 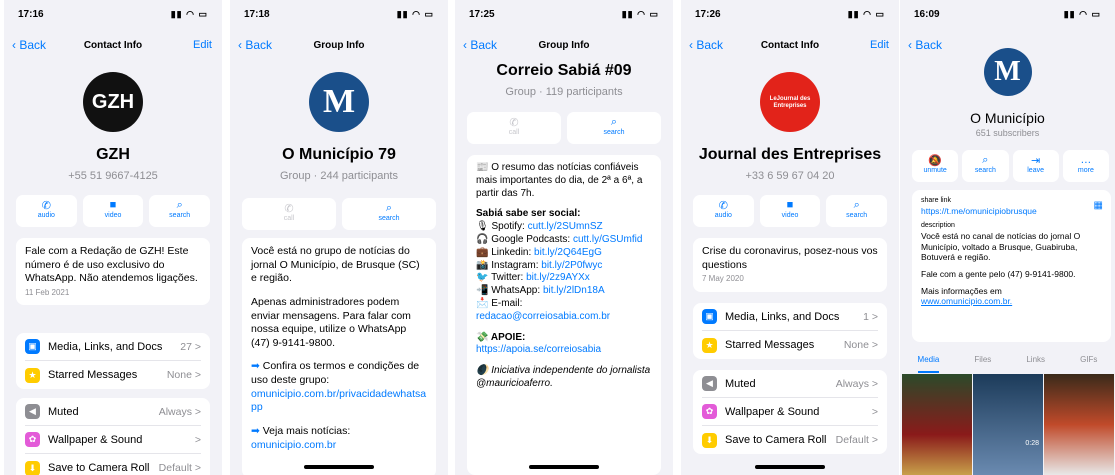 I want to click on call-label: call, so click(x=514, y=132).